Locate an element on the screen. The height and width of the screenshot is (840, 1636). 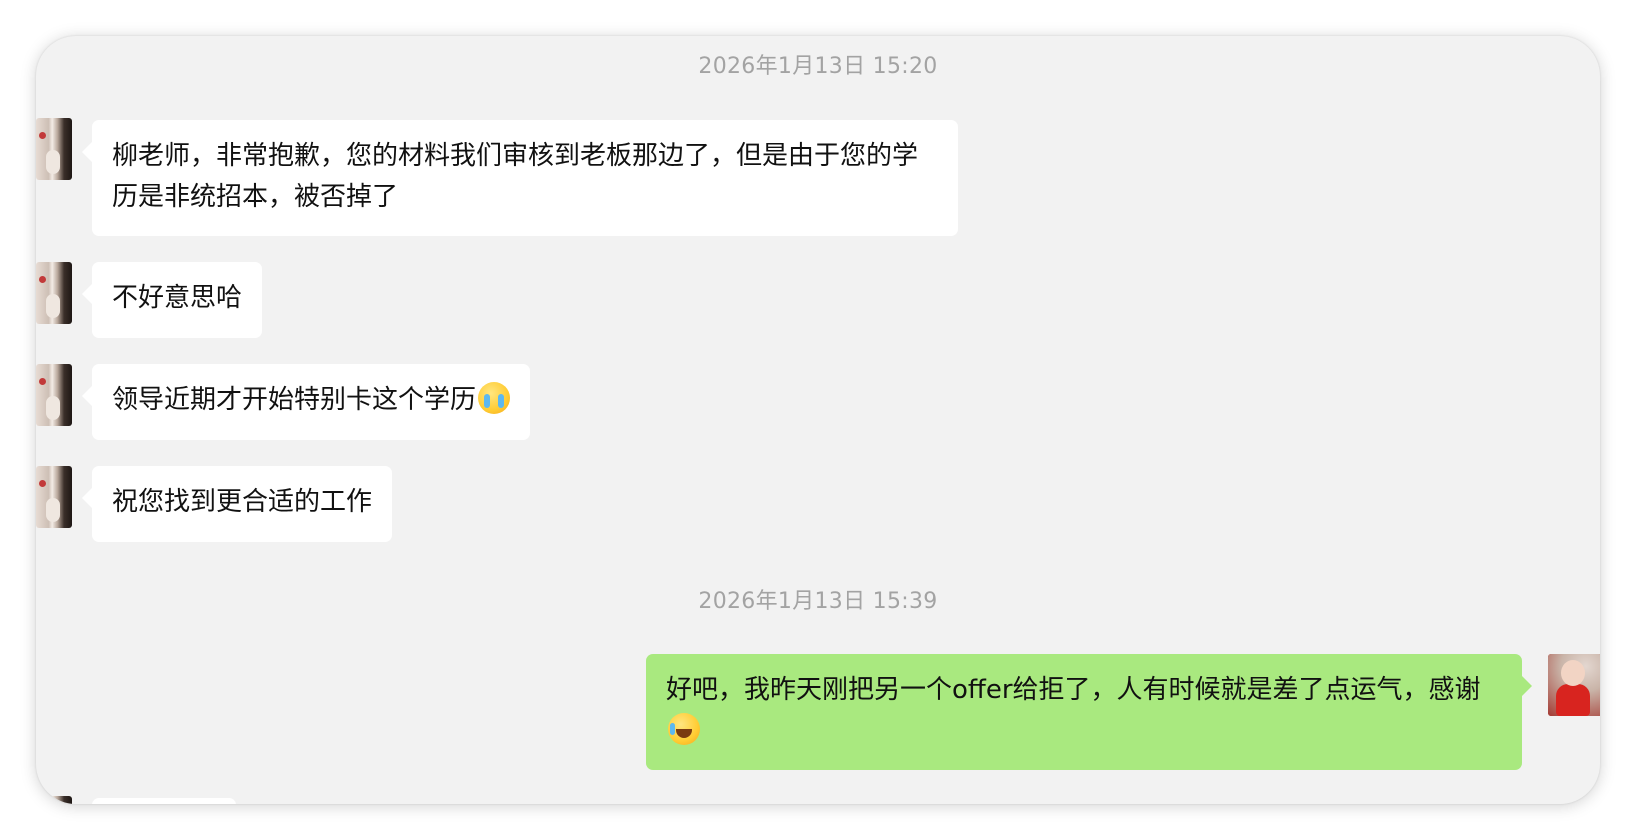
timestamp: 2026年1月13日 15:39 is located at coordinates (818, 601).